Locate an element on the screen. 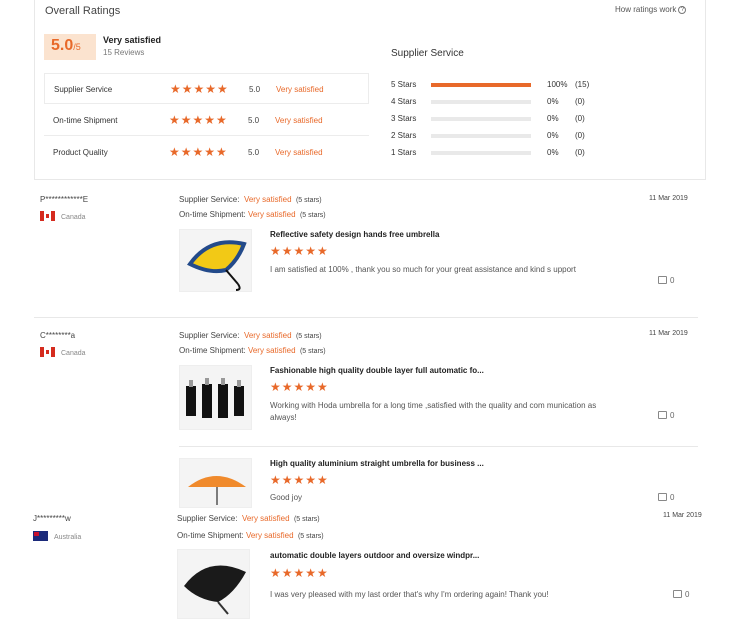 Image resolution: width=730 pixels, height=642 pixels. bar-label: 1 Stars is located at coordinates (404, 152).